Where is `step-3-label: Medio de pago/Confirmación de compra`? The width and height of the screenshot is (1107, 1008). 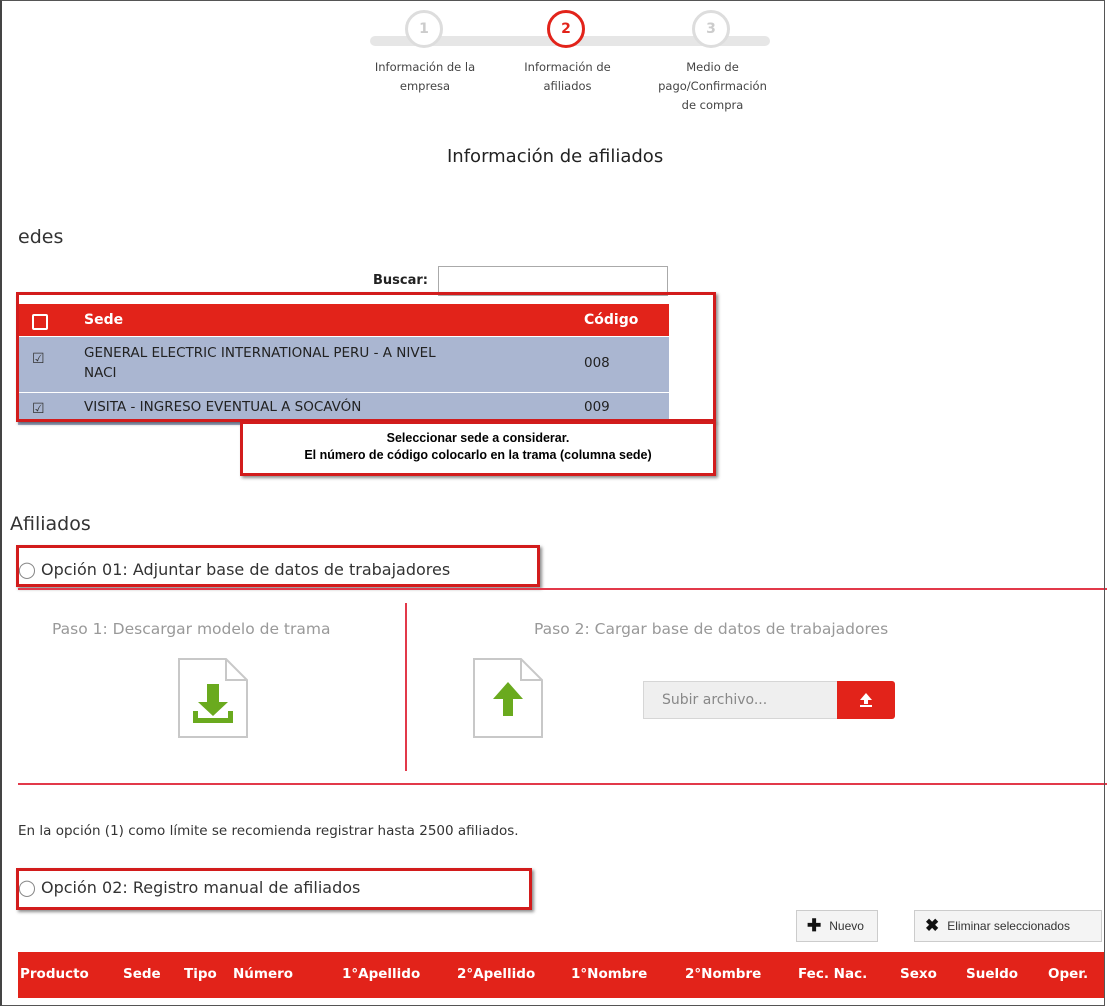
step-3-label: Medio de pago/Confirmación de compra is located at coordinates (712, 86).